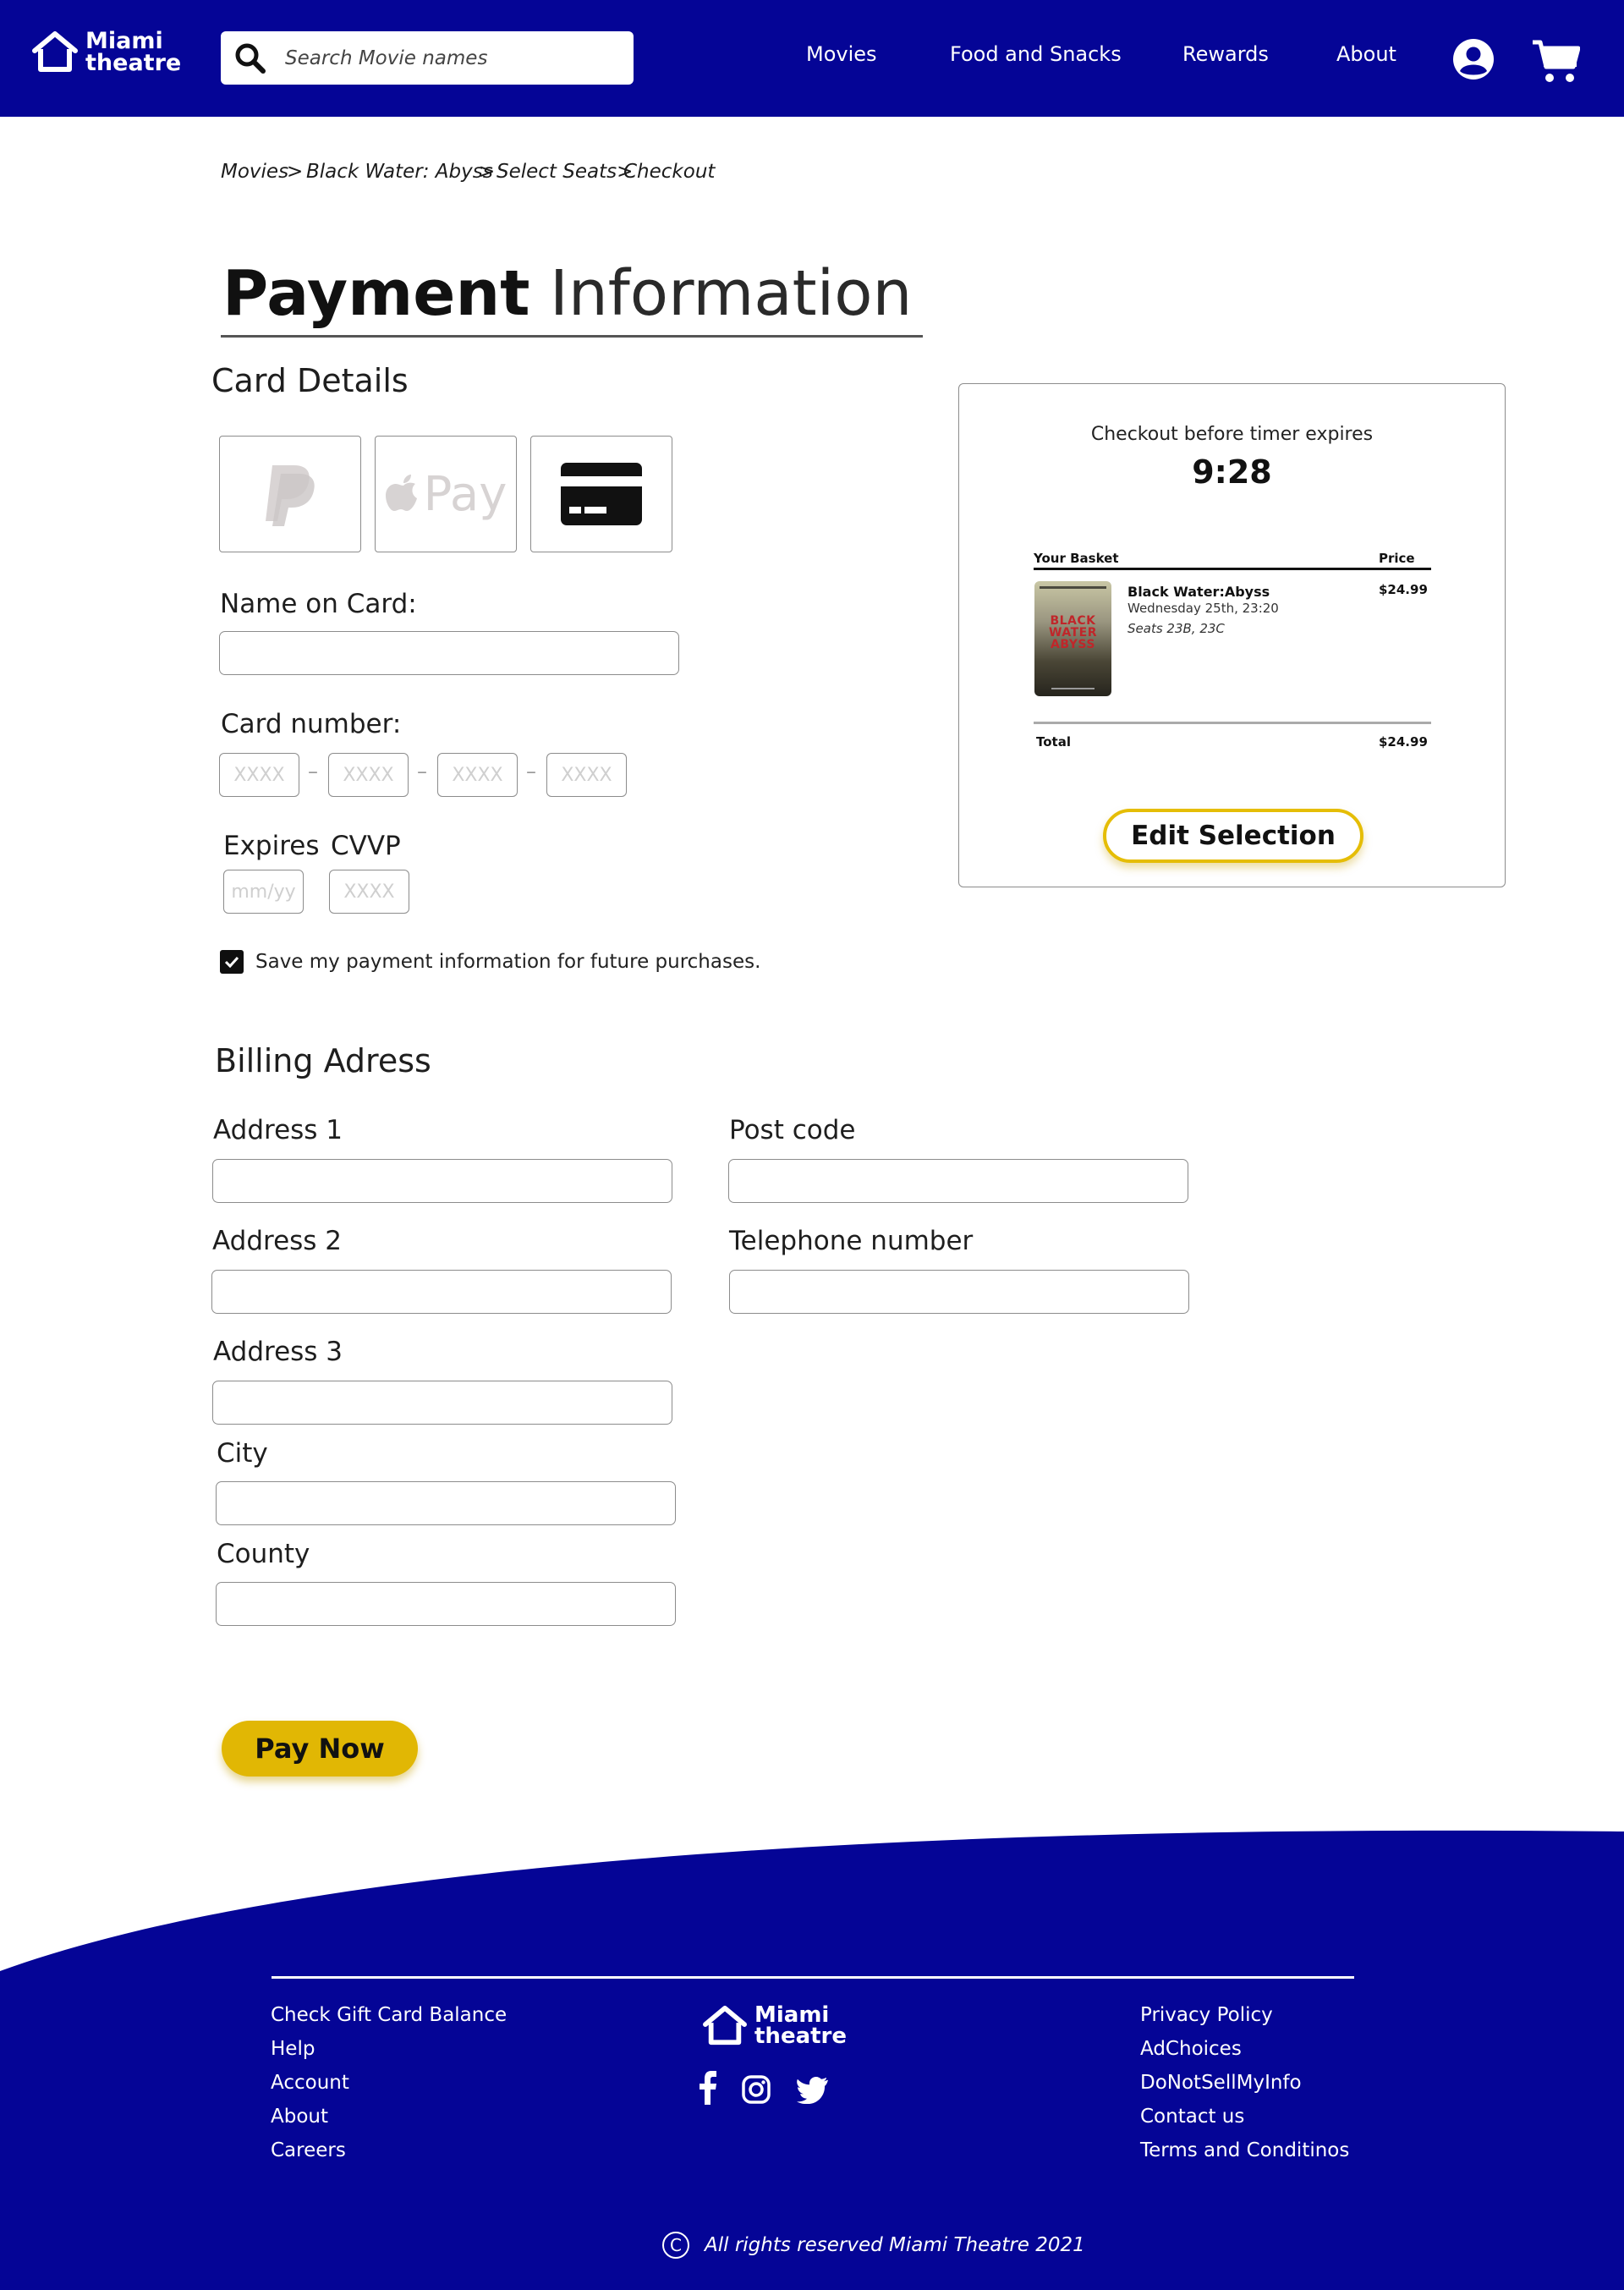 The height and width of the screenshot is (2290, 1624). I want to click on basket-item-seats: Seats 23B, 23C, so click(1176, 628).